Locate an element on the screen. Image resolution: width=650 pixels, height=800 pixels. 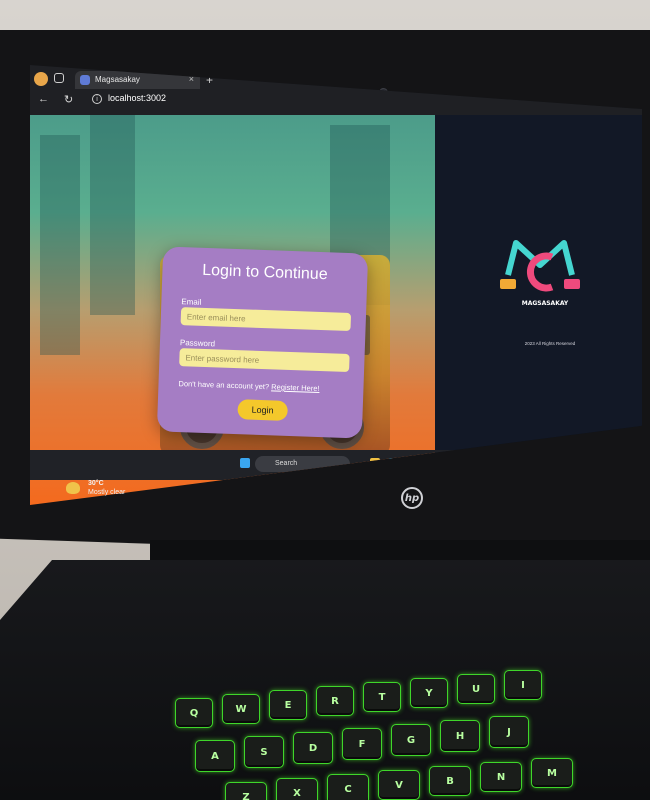
keyboard-key: F is located at coordinates (362, 744).